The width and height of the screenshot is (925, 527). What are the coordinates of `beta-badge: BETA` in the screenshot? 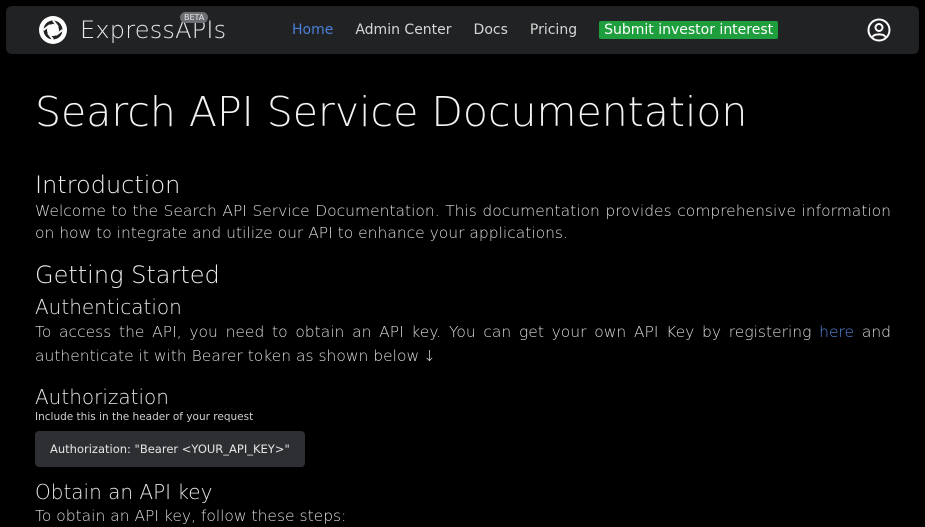 It's located at (194, 17).